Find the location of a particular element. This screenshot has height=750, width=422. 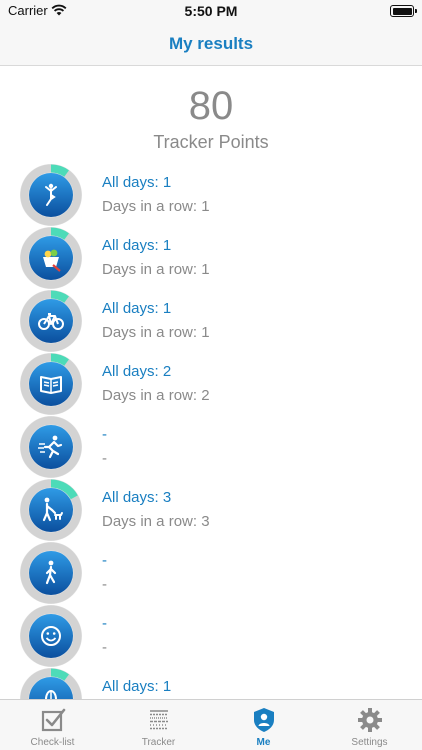

walking-icon is located at coordinates (51, 572).